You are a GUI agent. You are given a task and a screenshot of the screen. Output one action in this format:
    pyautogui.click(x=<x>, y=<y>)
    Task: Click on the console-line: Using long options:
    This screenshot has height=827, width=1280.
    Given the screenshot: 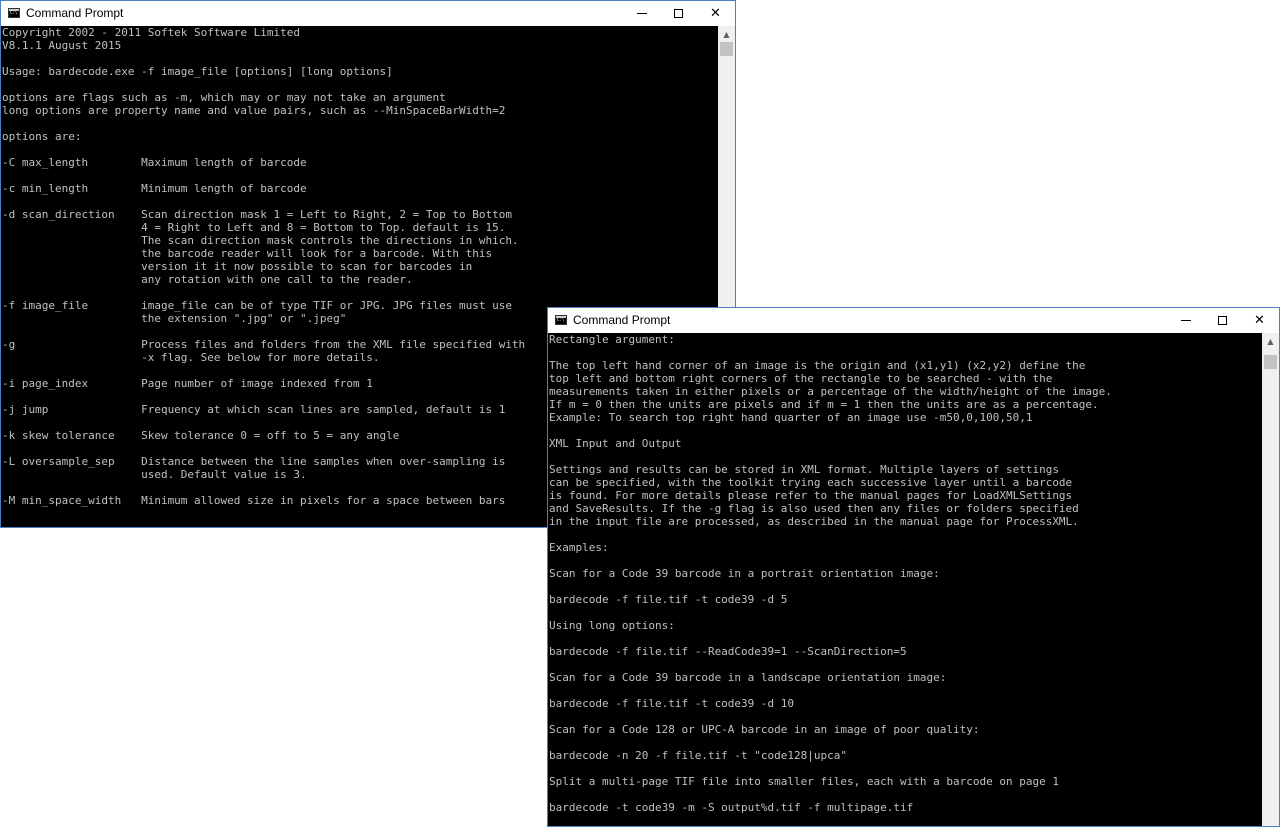 What is the action you would take?
    pyautogui.click(x=612, y=625)
    